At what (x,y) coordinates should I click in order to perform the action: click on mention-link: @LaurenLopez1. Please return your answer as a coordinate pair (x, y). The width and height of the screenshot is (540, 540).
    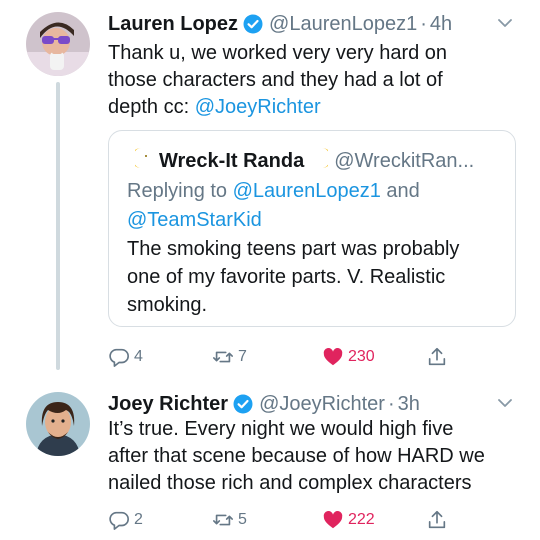
    Looking at the image, I should click on (307, 191).